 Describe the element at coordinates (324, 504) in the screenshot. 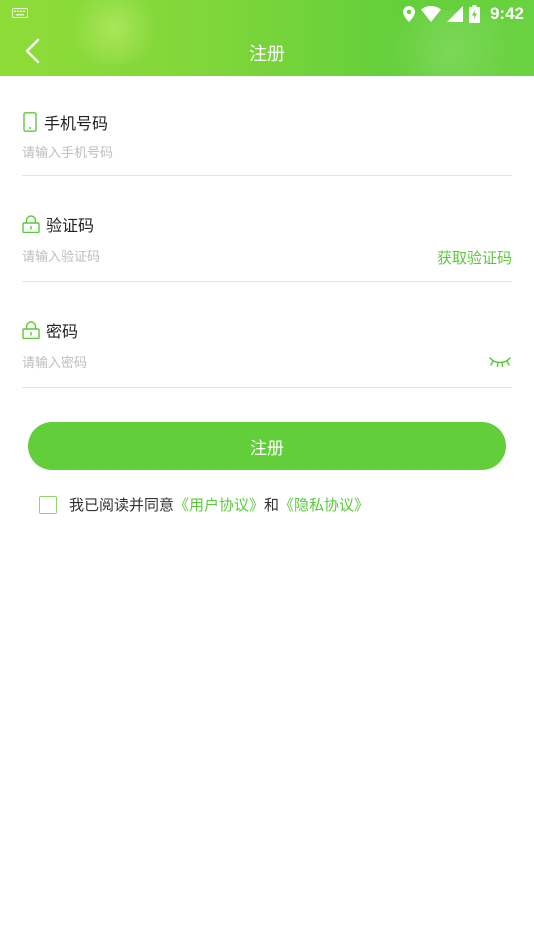

I see `privacy-agreement-link: 《隐私协议》` at that location.